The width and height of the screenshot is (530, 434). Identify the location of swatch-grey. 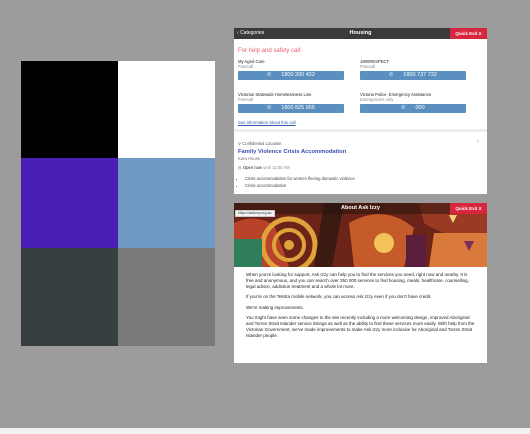
(166, 297).